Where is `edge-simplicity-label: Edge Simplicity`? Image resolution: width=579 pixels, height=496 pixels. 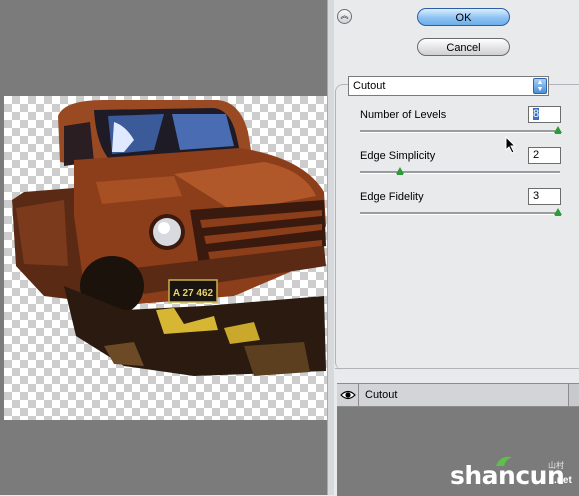
edge-simplicity-label: Edge Simplicity is located at coordinates (398, 156).